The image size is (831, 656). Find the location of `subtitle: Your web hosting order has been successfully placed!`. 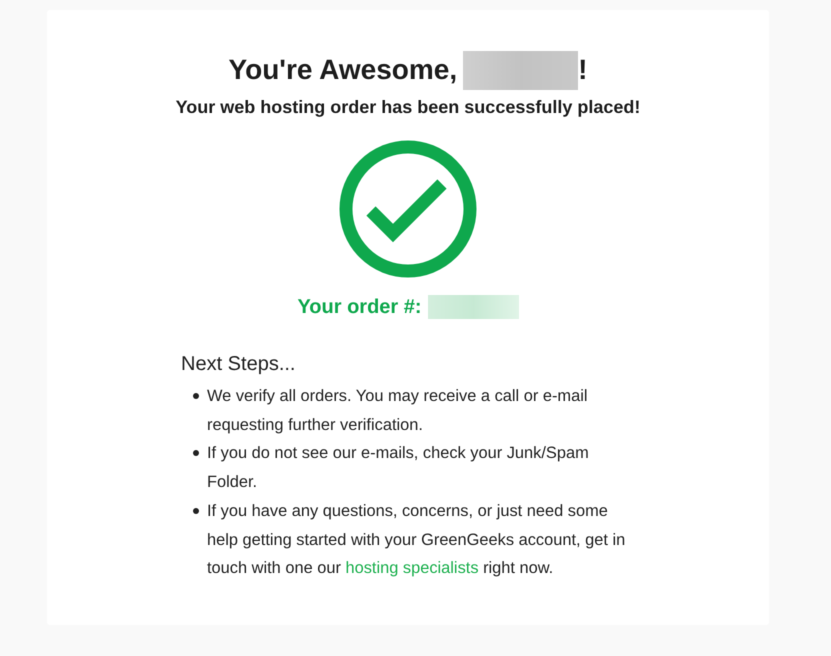

subtitle: Your web hosting order has been successfully placed! is located at coordinates (408, 107).